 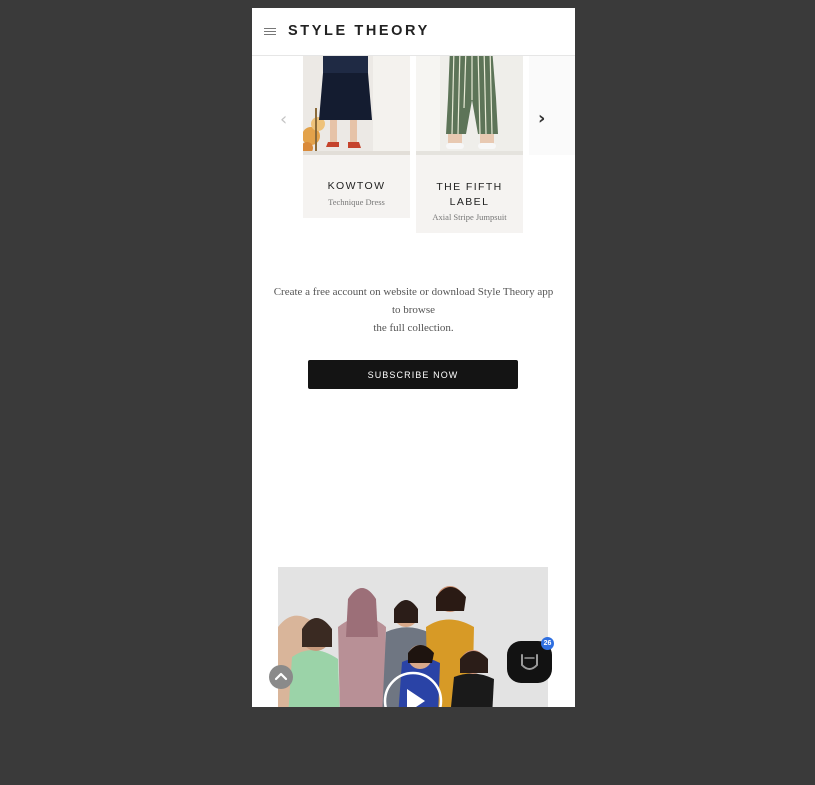 I want to click on top-navigation-bar: STYLE THEORY, so click(x=413, y=32).